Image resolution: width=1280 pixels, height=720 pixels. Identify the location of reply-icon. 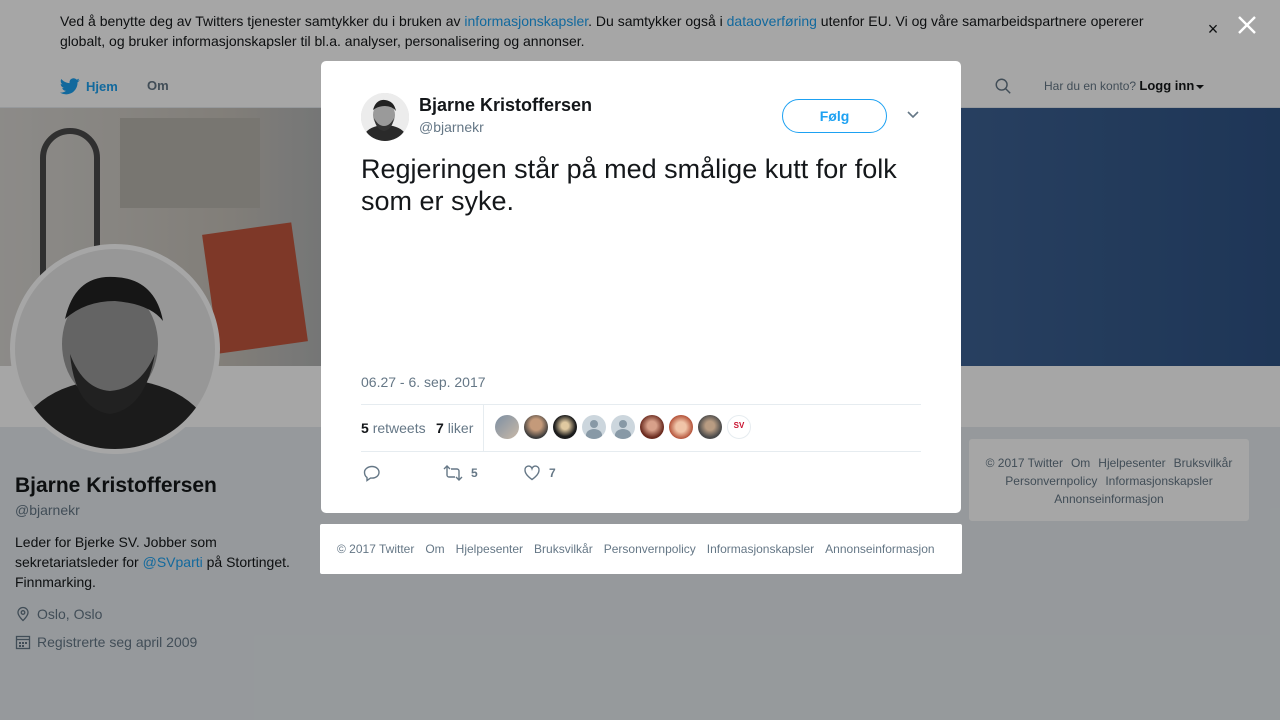
(371, 473).